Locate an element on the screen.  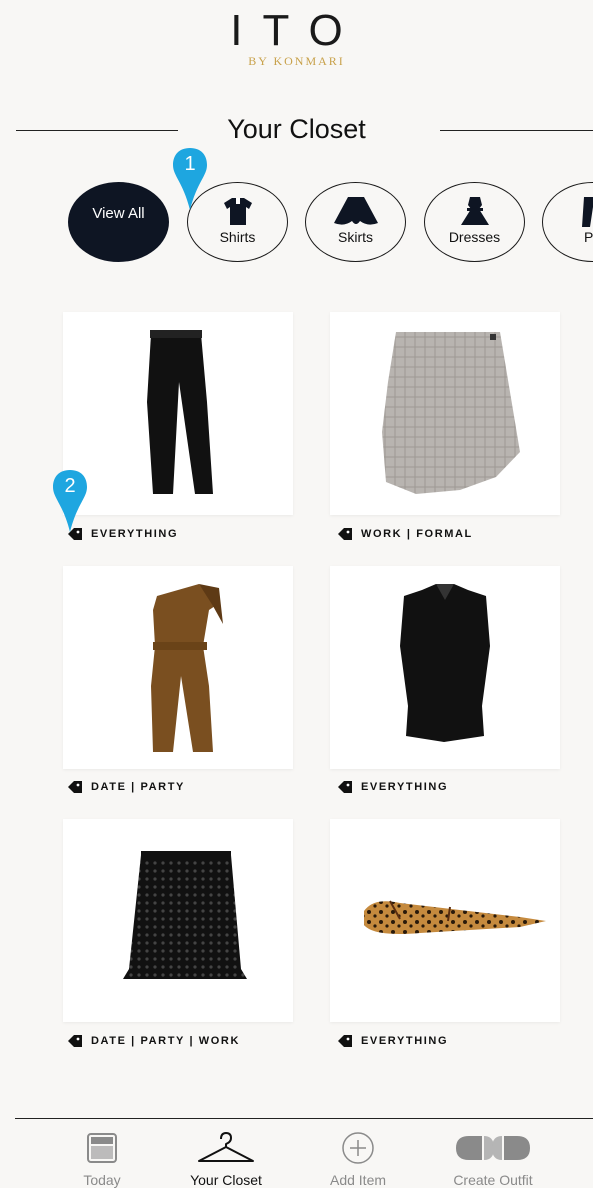
nav-today: Today is located at coordinates (102, 1159).